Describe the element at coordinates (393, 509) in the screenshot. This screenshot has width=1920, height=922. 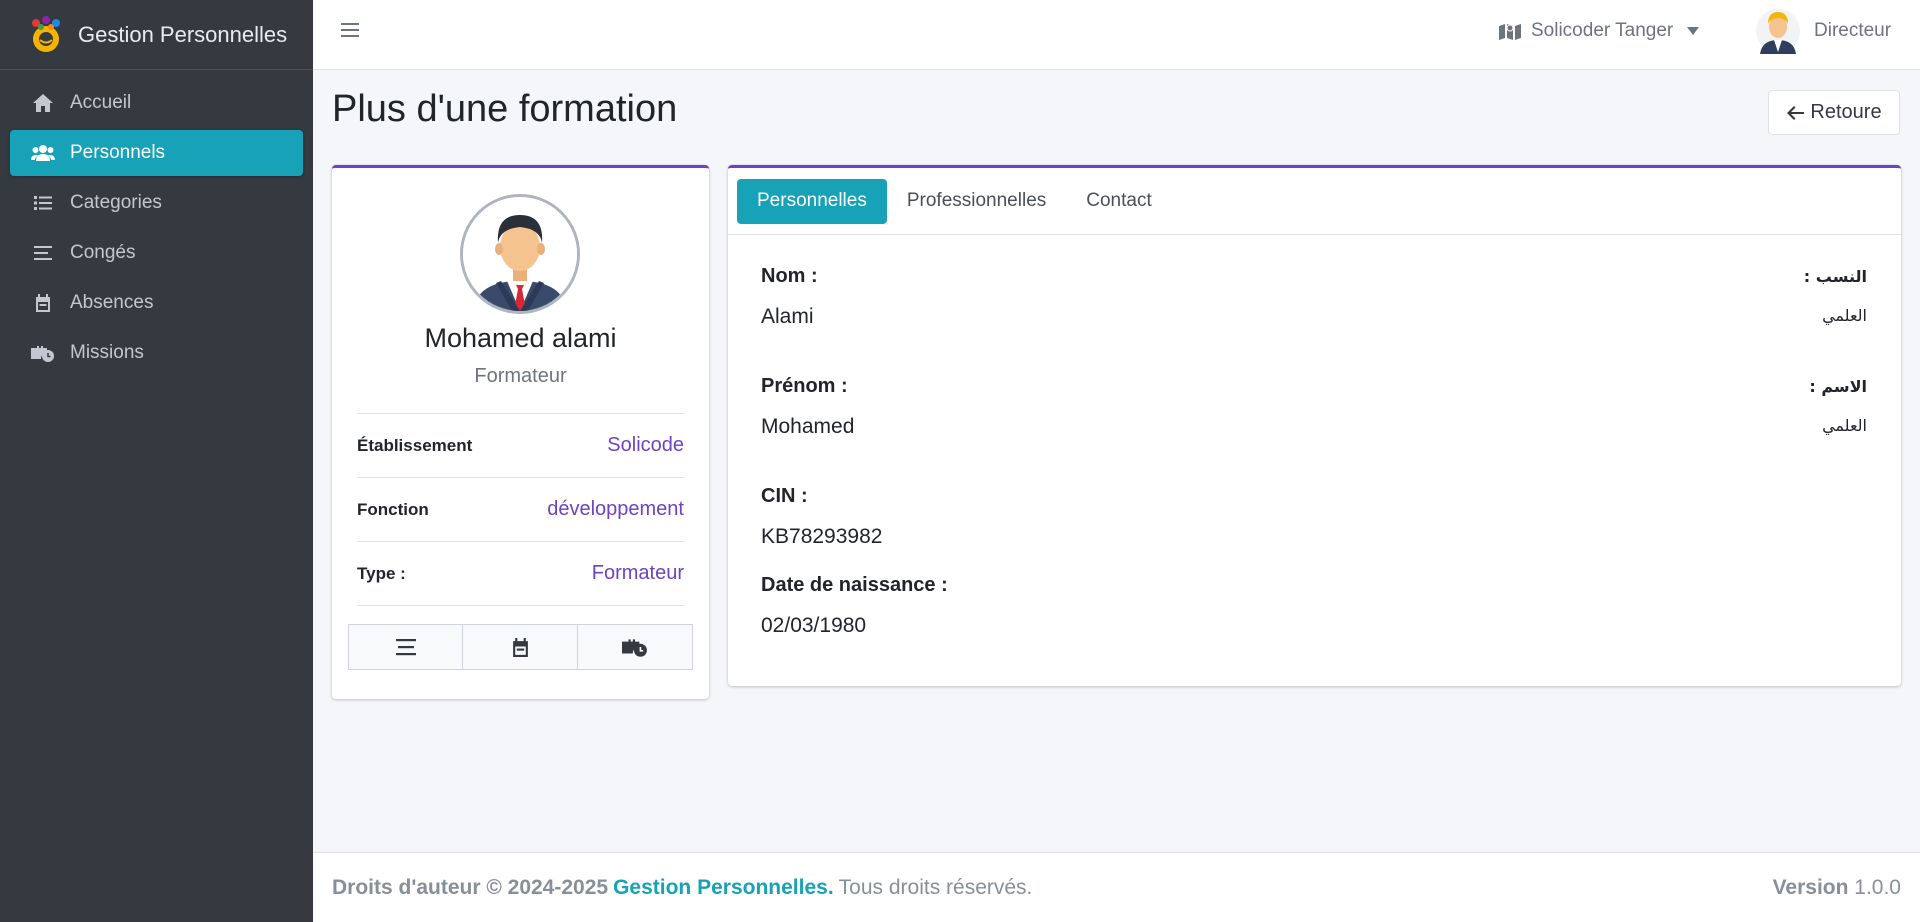
I see `info-label: Fonction` at that location.